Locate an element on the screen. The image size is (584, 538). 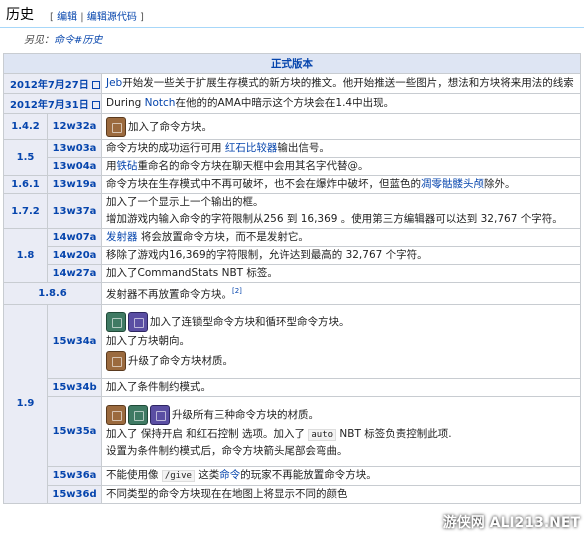
anvil-link: 铁砧 is located at coordinates (127, 166).